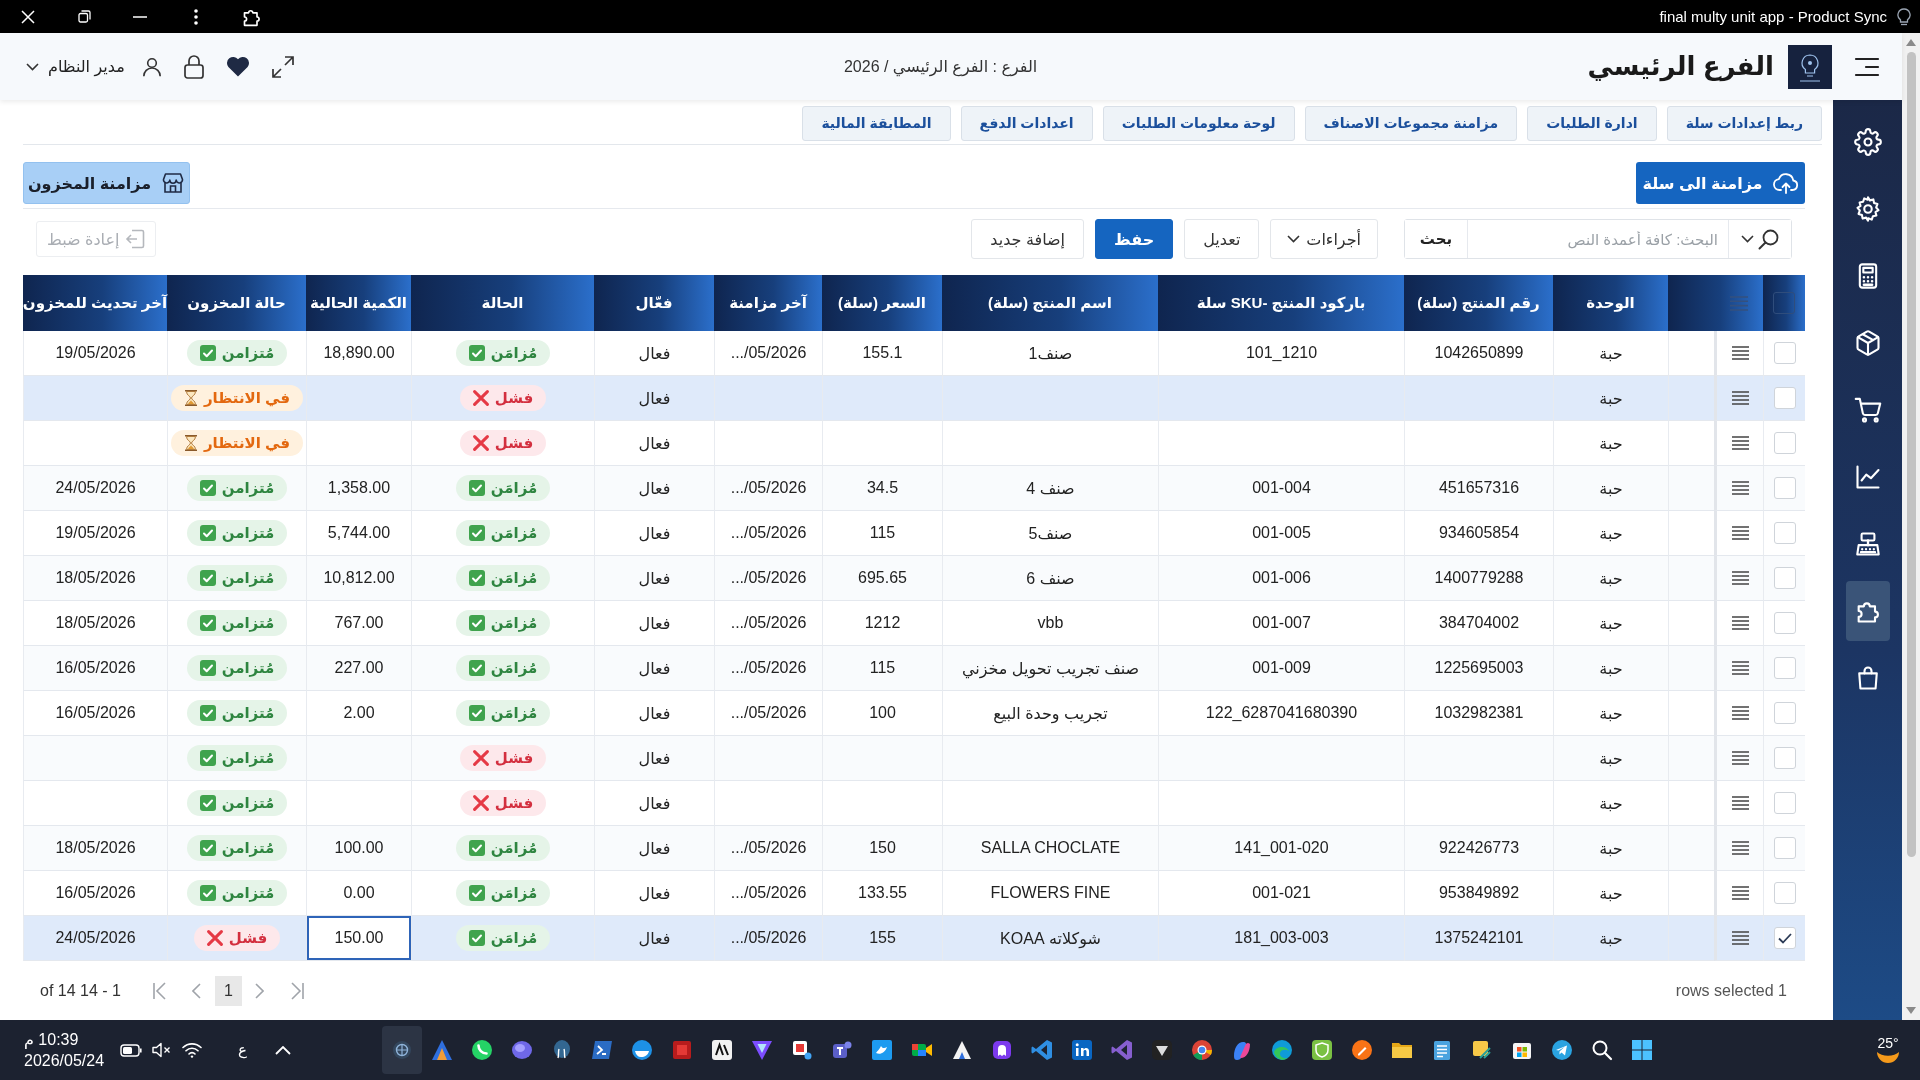  What do you see at coordinates (282, 66) in the screenshot?
I see `fullscreen-button` at bounding box center [282, 66].